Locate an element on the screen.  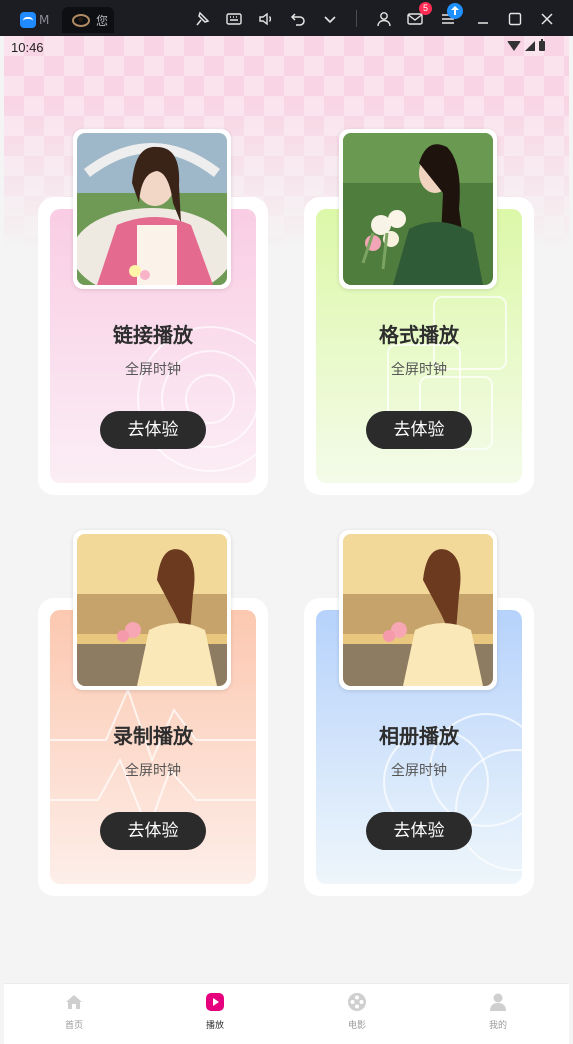
undo-icon is located at coordinates (298, 19).